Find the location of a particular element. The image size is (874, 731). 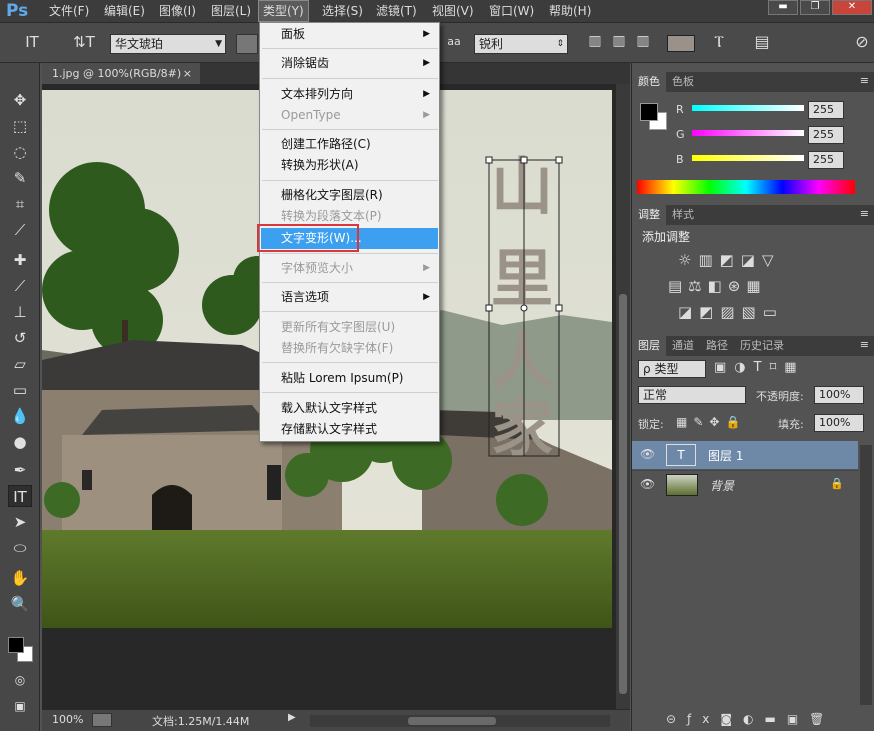

tab-paths: 路径 is located at coordinates (717, 346).